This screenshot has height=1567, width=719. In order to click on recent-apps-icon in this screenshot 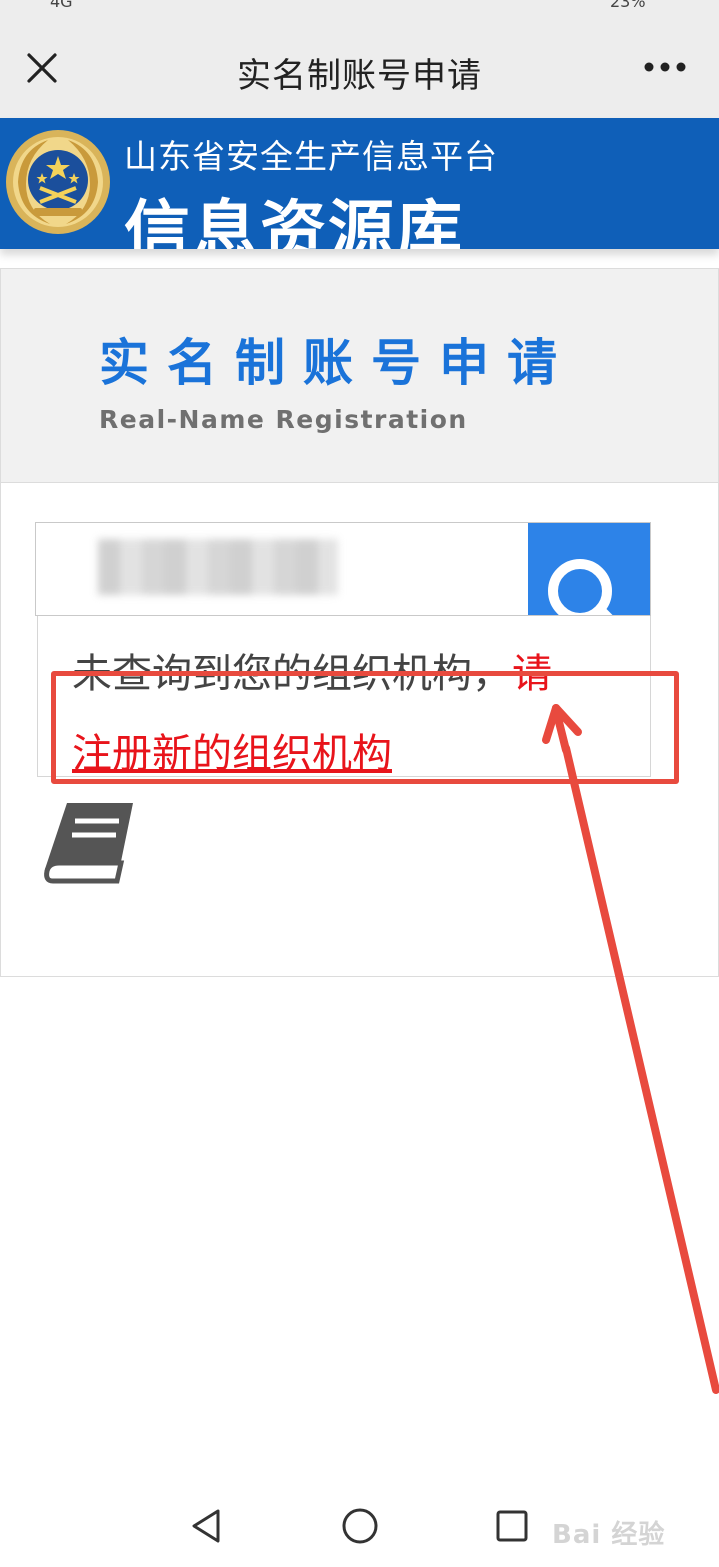, I will do `click(512, 1526)`.